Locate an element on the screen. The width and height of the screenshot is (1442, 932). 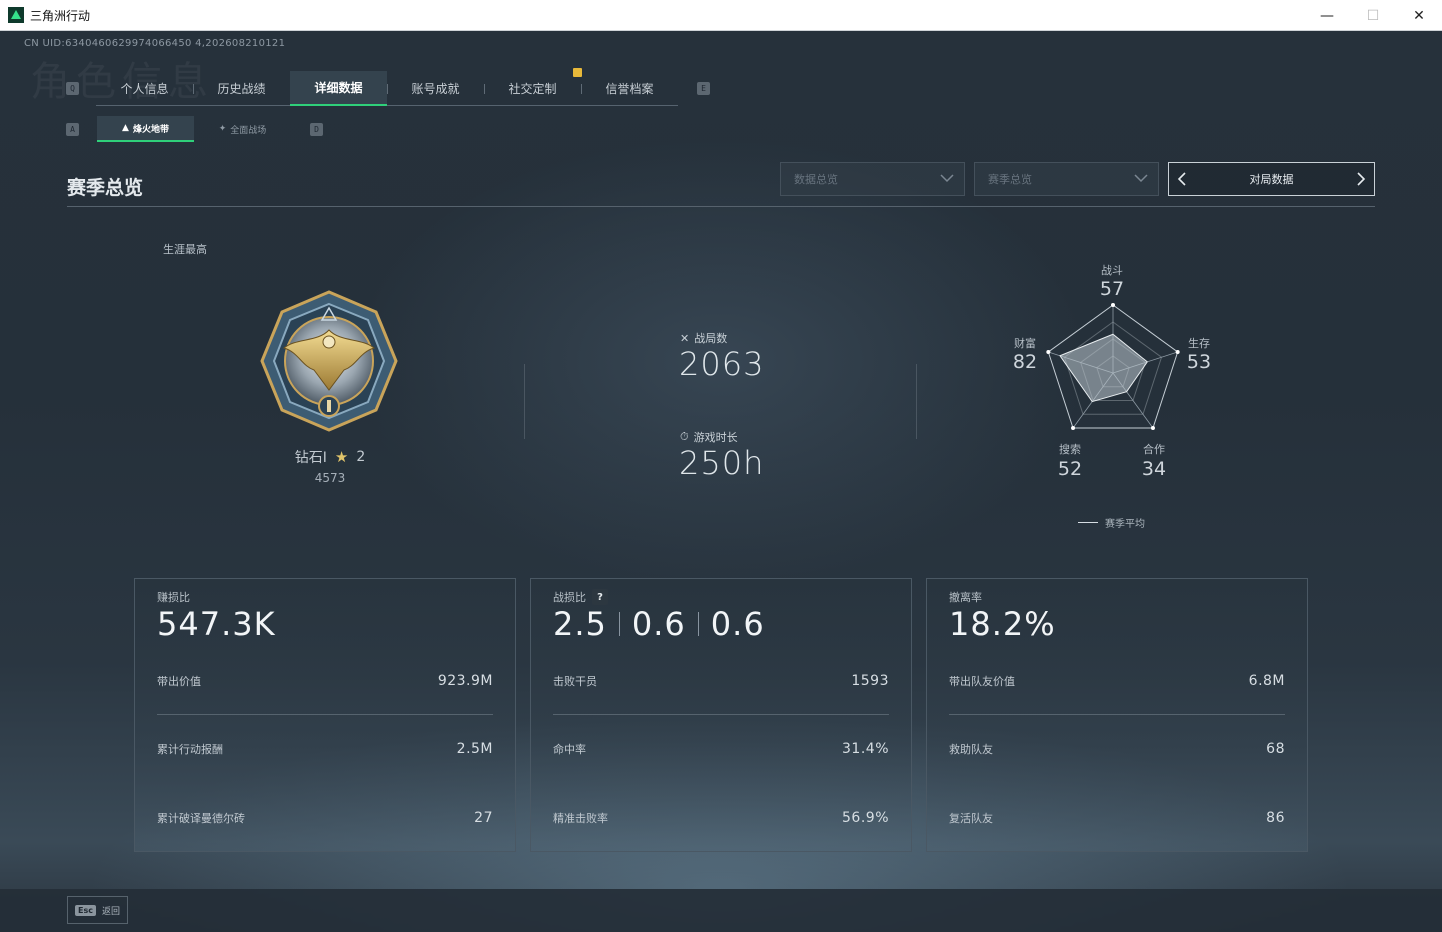
dropdown-value: 赛季总览 is located at coordinates (1010, 179).